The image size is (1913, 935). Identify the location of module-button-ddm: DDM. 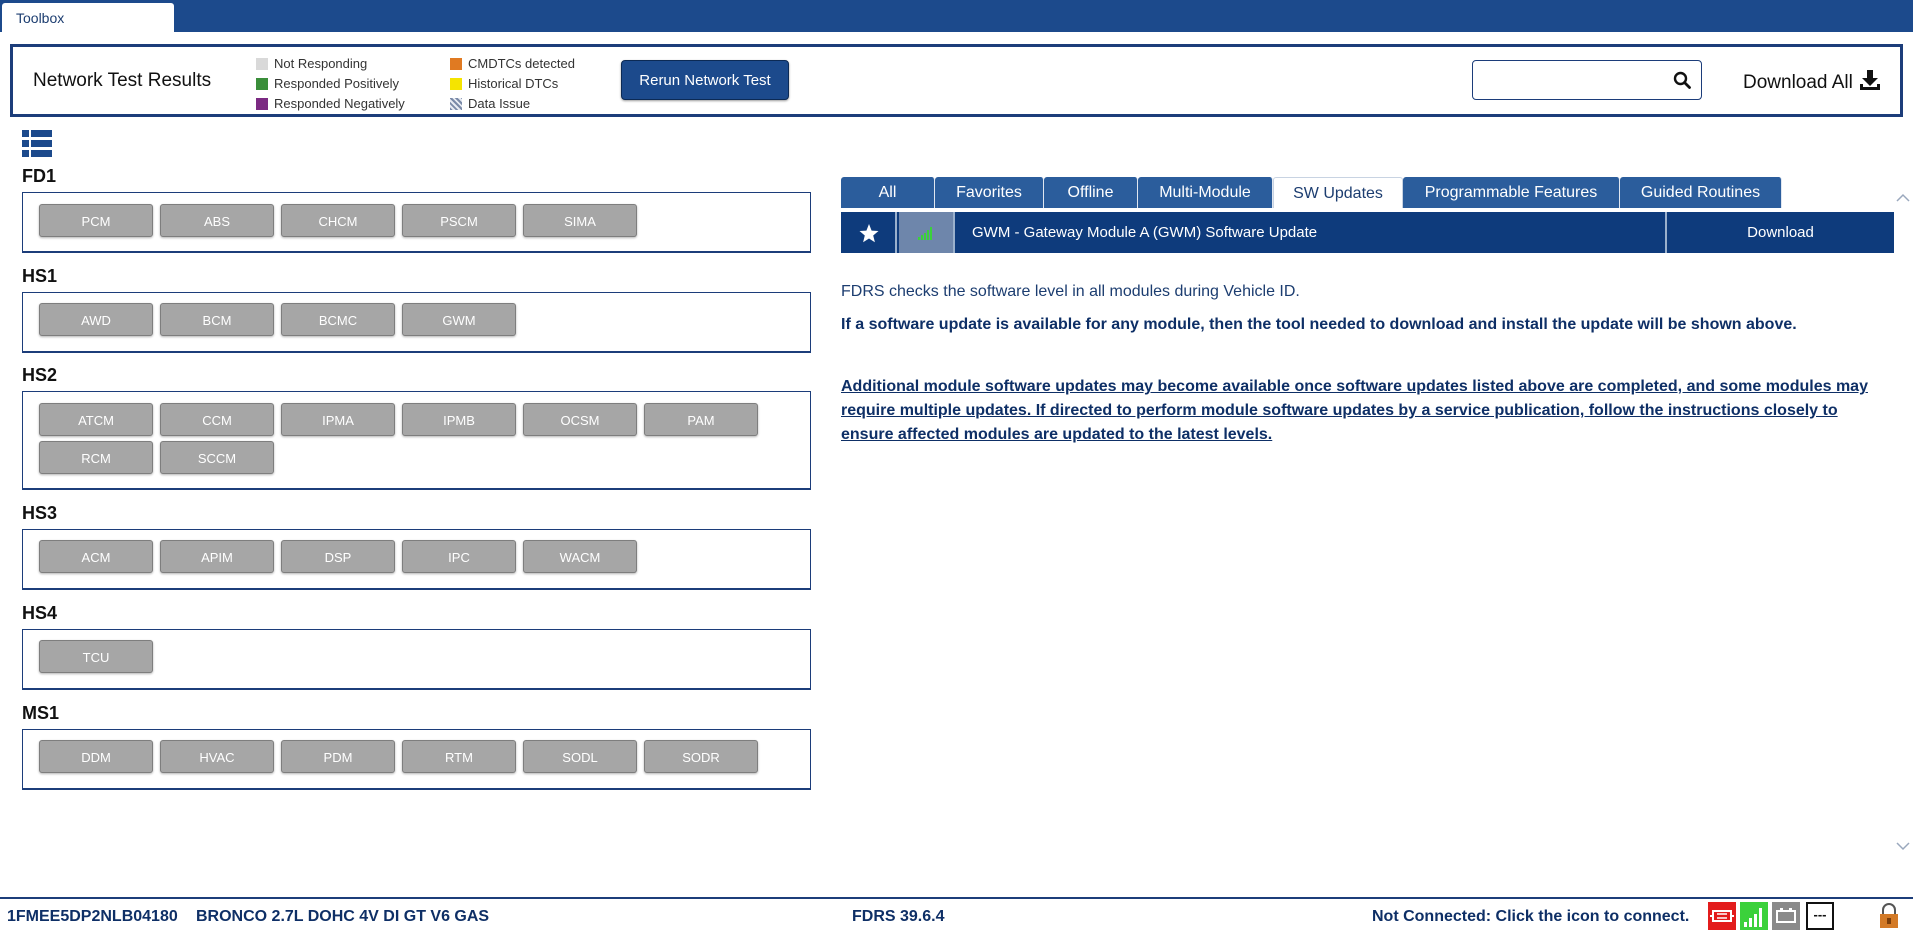
(96, 756).